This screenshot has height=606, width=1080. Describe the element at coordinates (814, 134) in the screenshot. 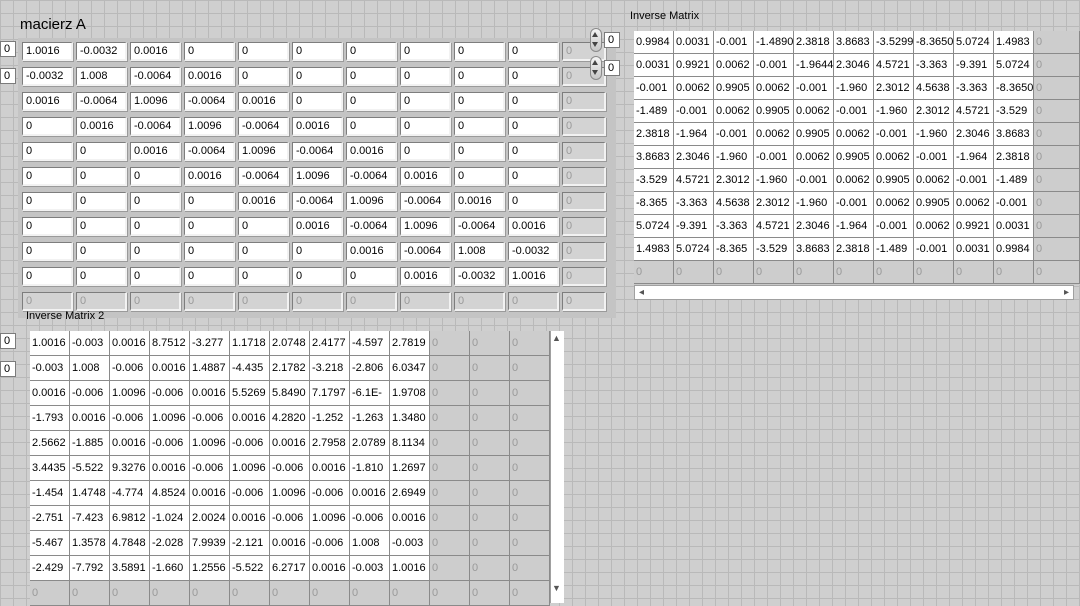

I see `inverse-matrix-cell: 0.9905` at that location.